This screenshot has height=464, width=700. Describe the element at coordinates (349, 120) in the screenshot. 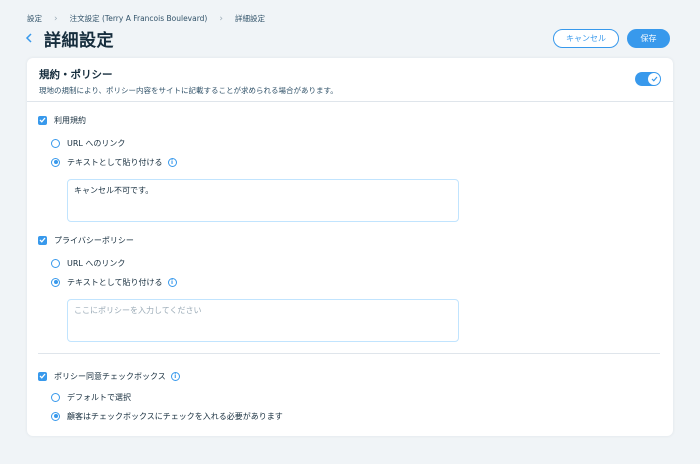

I see `terms-checkbox-row: 利用規約` at that location.